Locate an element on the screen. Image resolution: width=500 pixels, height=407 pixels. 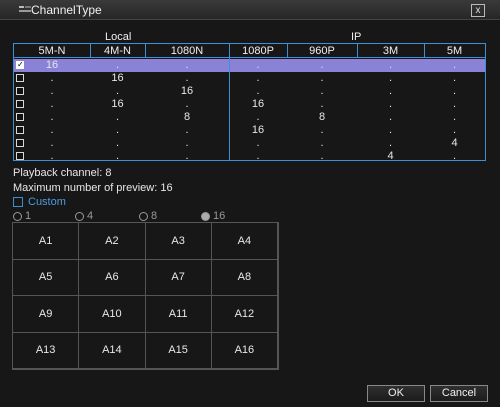
preview-radio-label: 8 is located at coordinates (154, 216).